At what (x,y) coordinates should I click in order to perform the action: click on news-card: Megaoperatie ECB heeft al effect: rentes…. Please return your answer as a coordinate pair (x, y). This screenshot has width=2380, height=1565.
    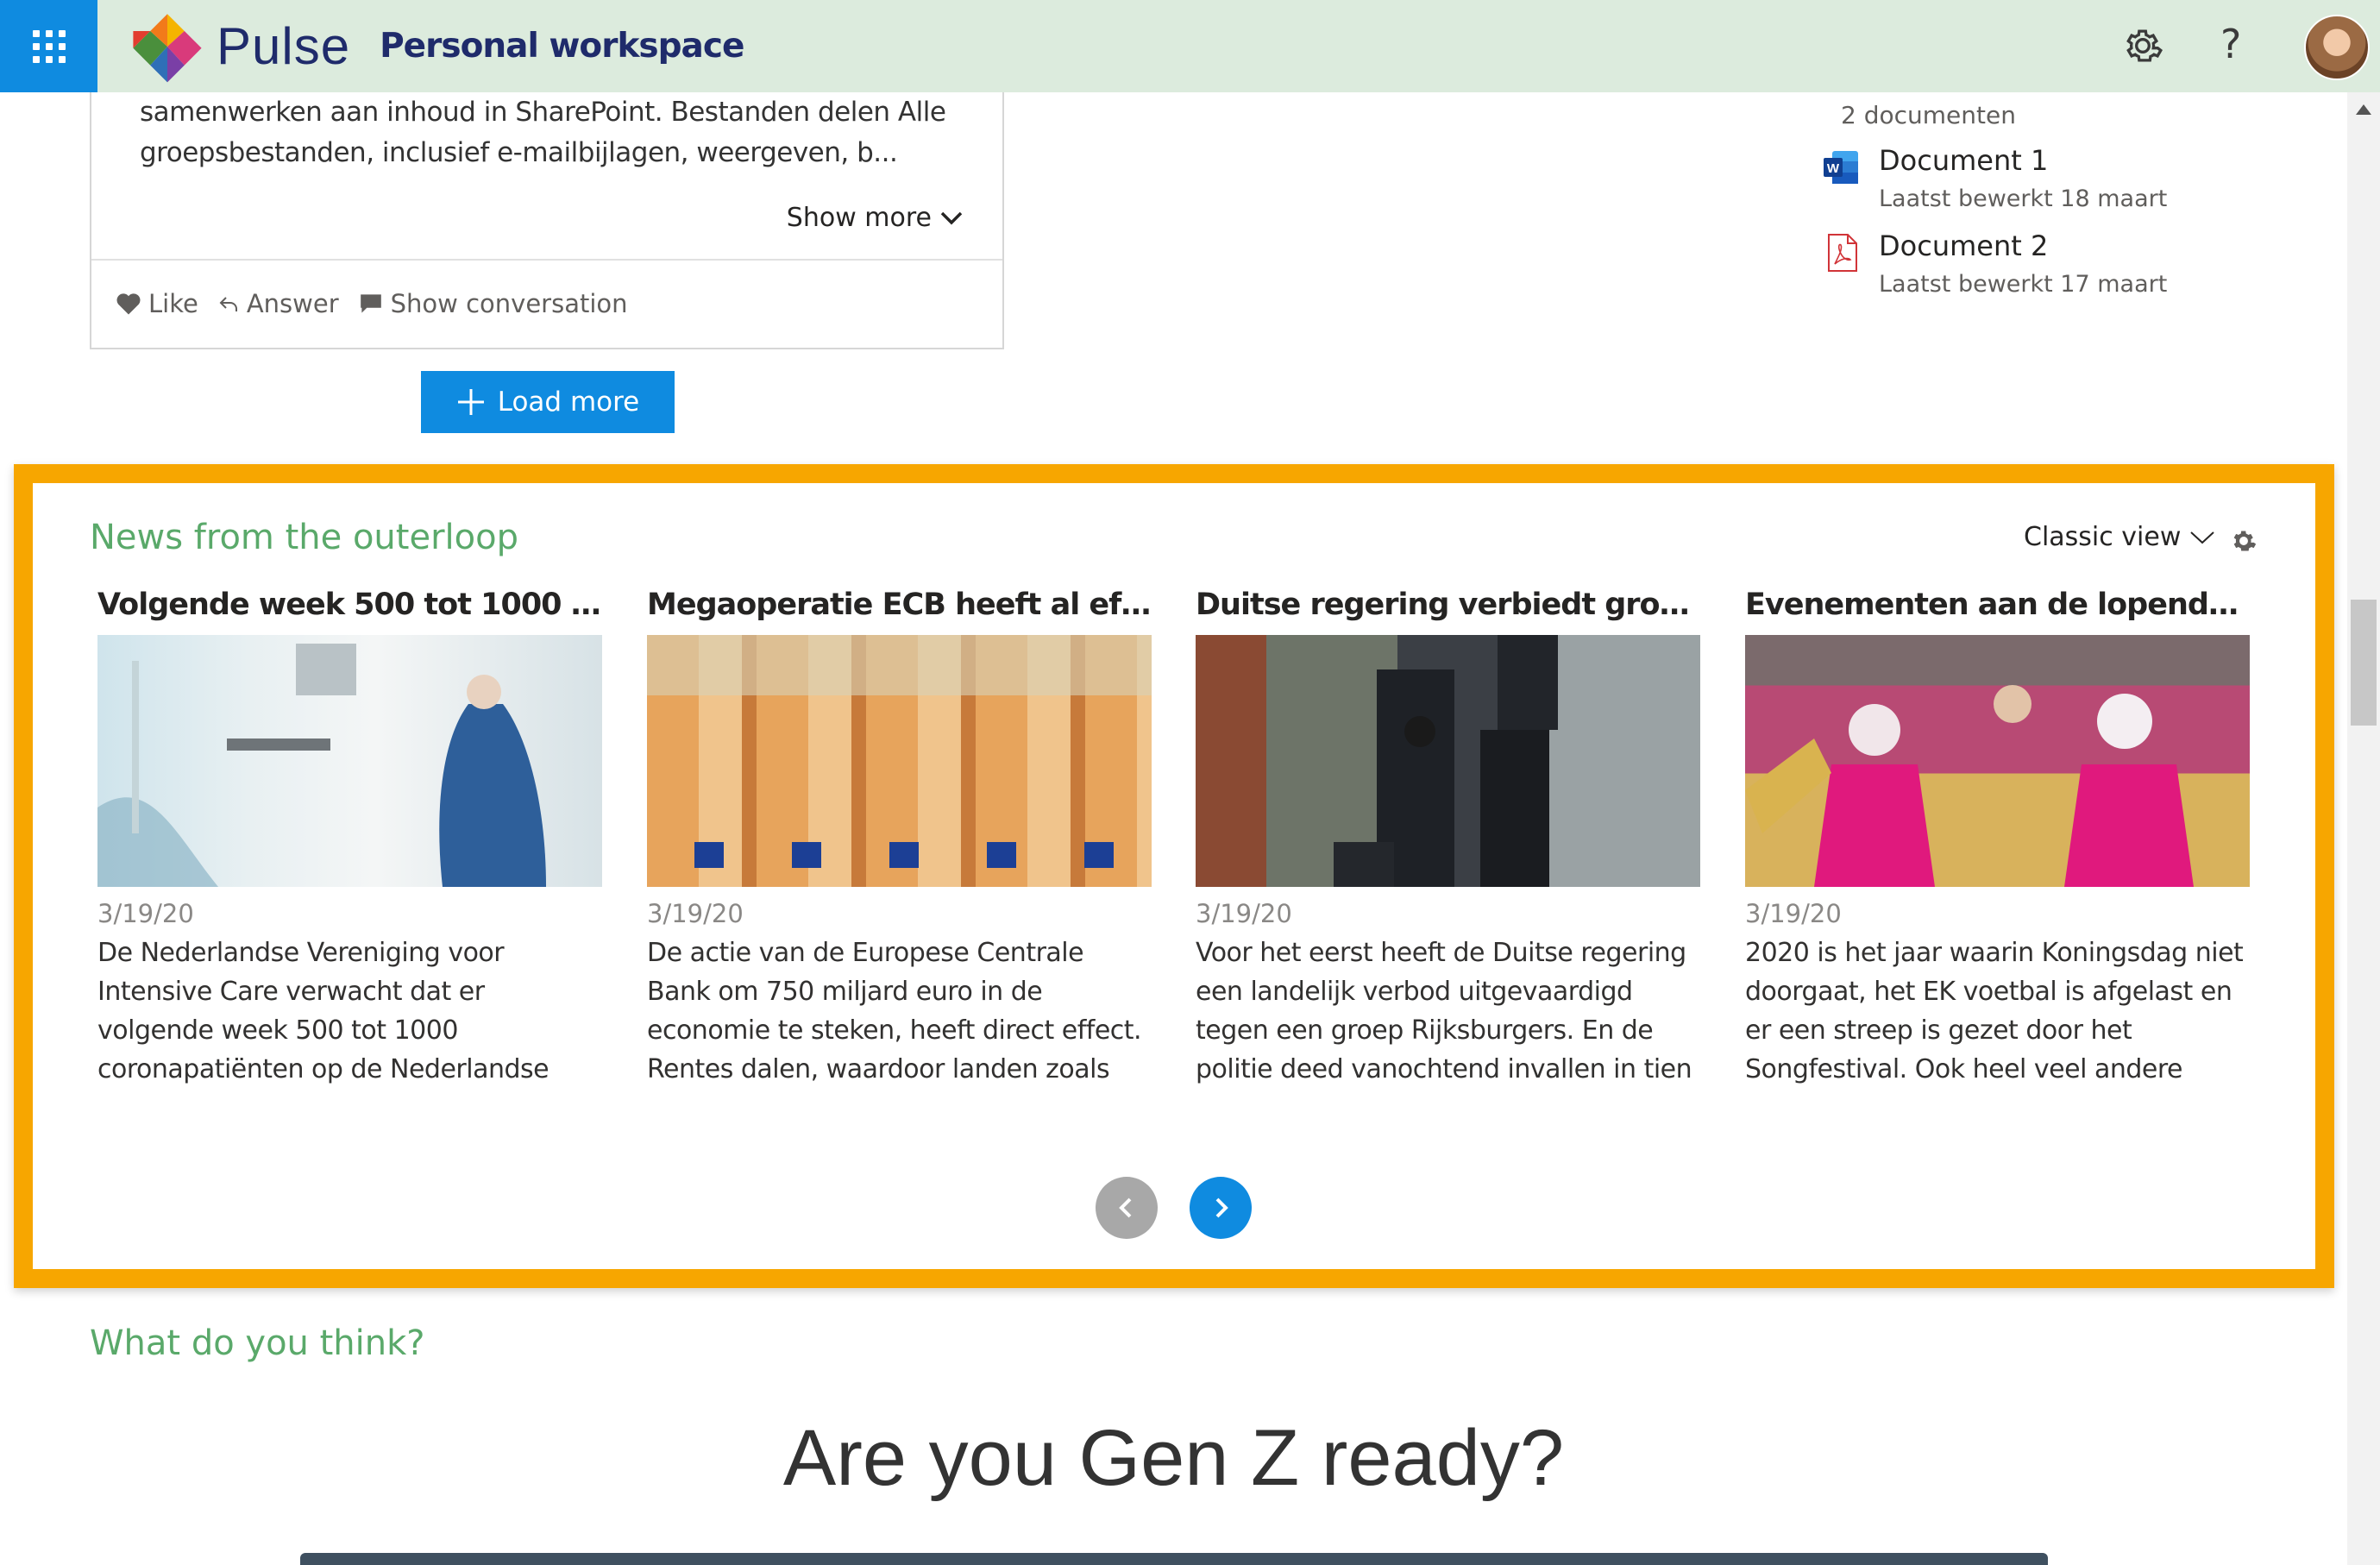
    Looking at the image, I should click on (900, 837).